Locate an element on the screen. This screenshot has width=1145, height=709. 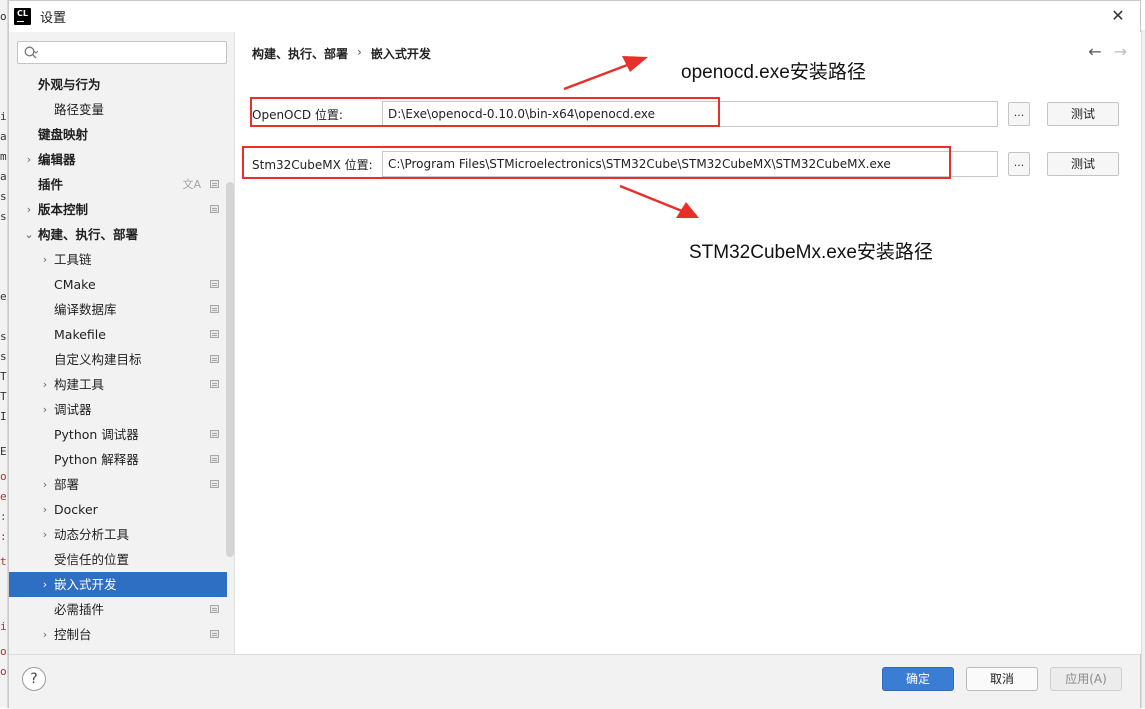
sidebar-item-label: 构建工具 is located at coordinates (79, 384).